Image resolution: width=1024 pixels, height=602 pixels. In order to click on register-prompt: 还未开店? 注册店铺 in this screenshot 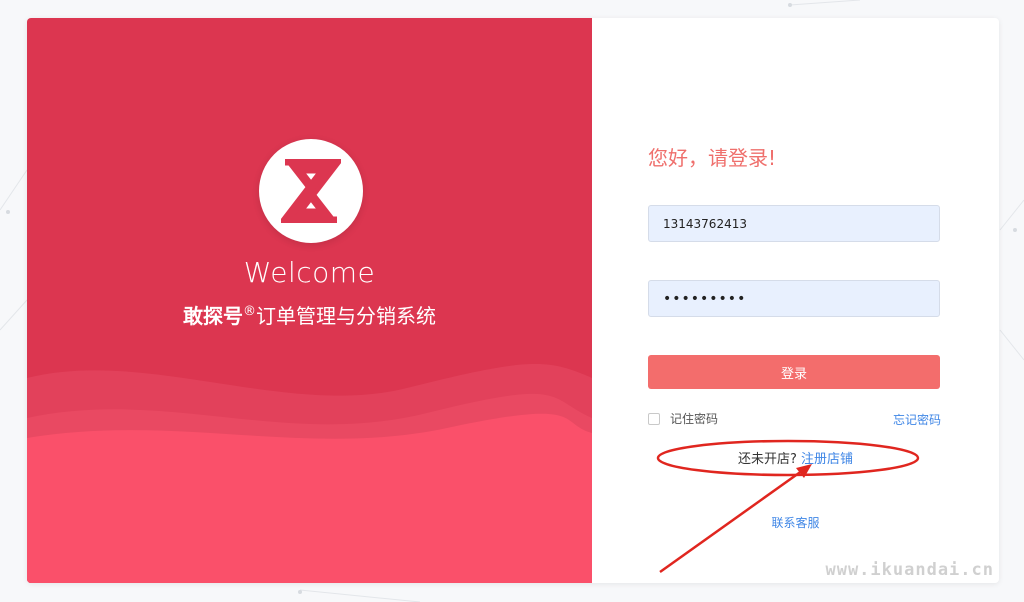, I will do `click(795, 457)`.